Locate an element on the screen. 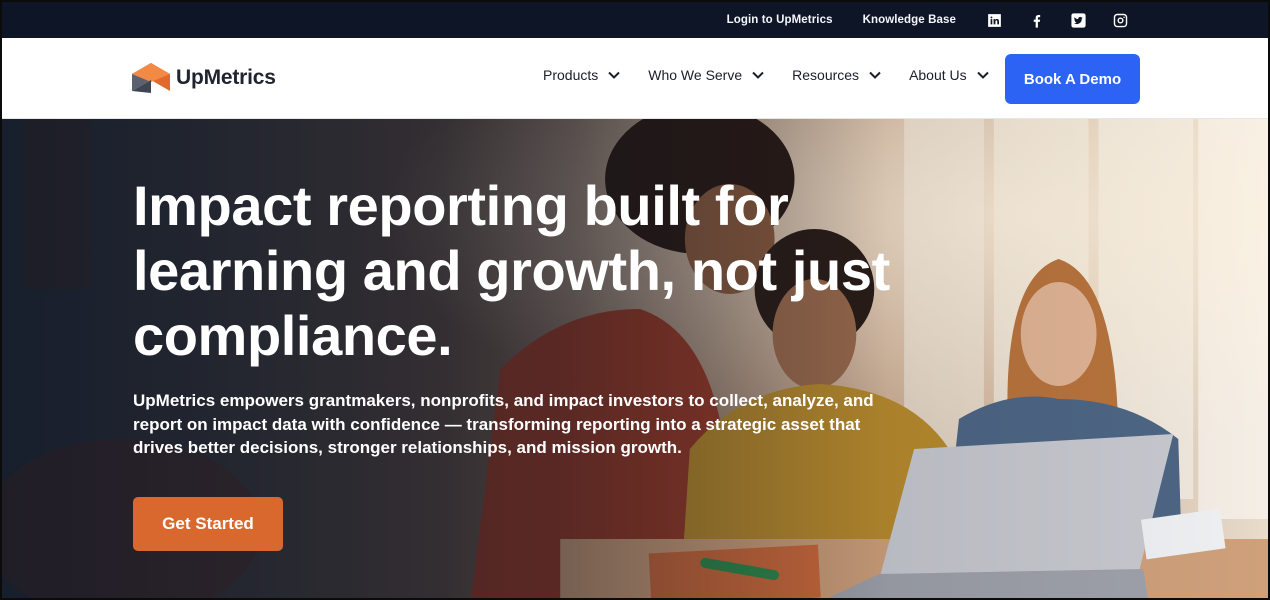 The width and height of the screenshot is (1270, 600). nav-who-we-serve-label: Who We Serve is located at coordinates (695, 75).